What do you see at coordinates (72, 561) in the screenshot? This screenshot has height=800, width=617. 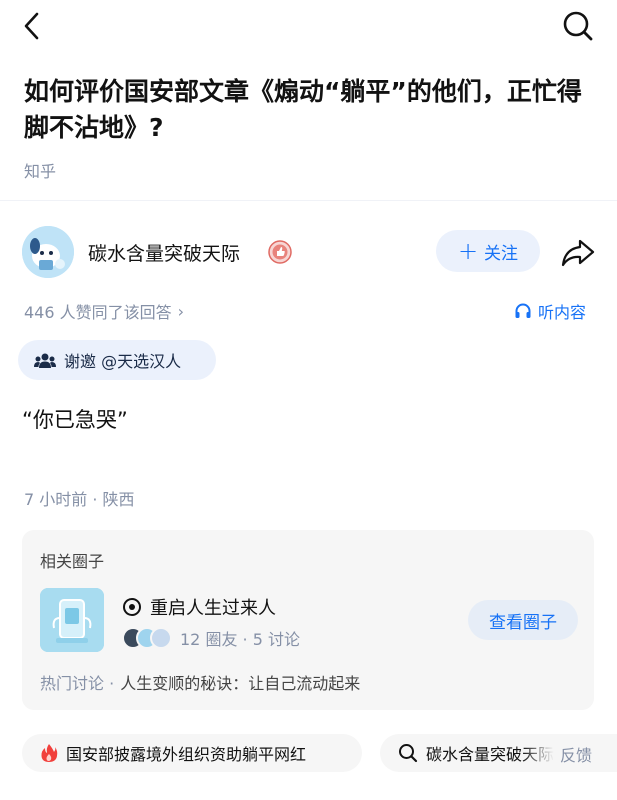 I see `related-circle-heading: 相关圈子` at bounding box center [72, 561].